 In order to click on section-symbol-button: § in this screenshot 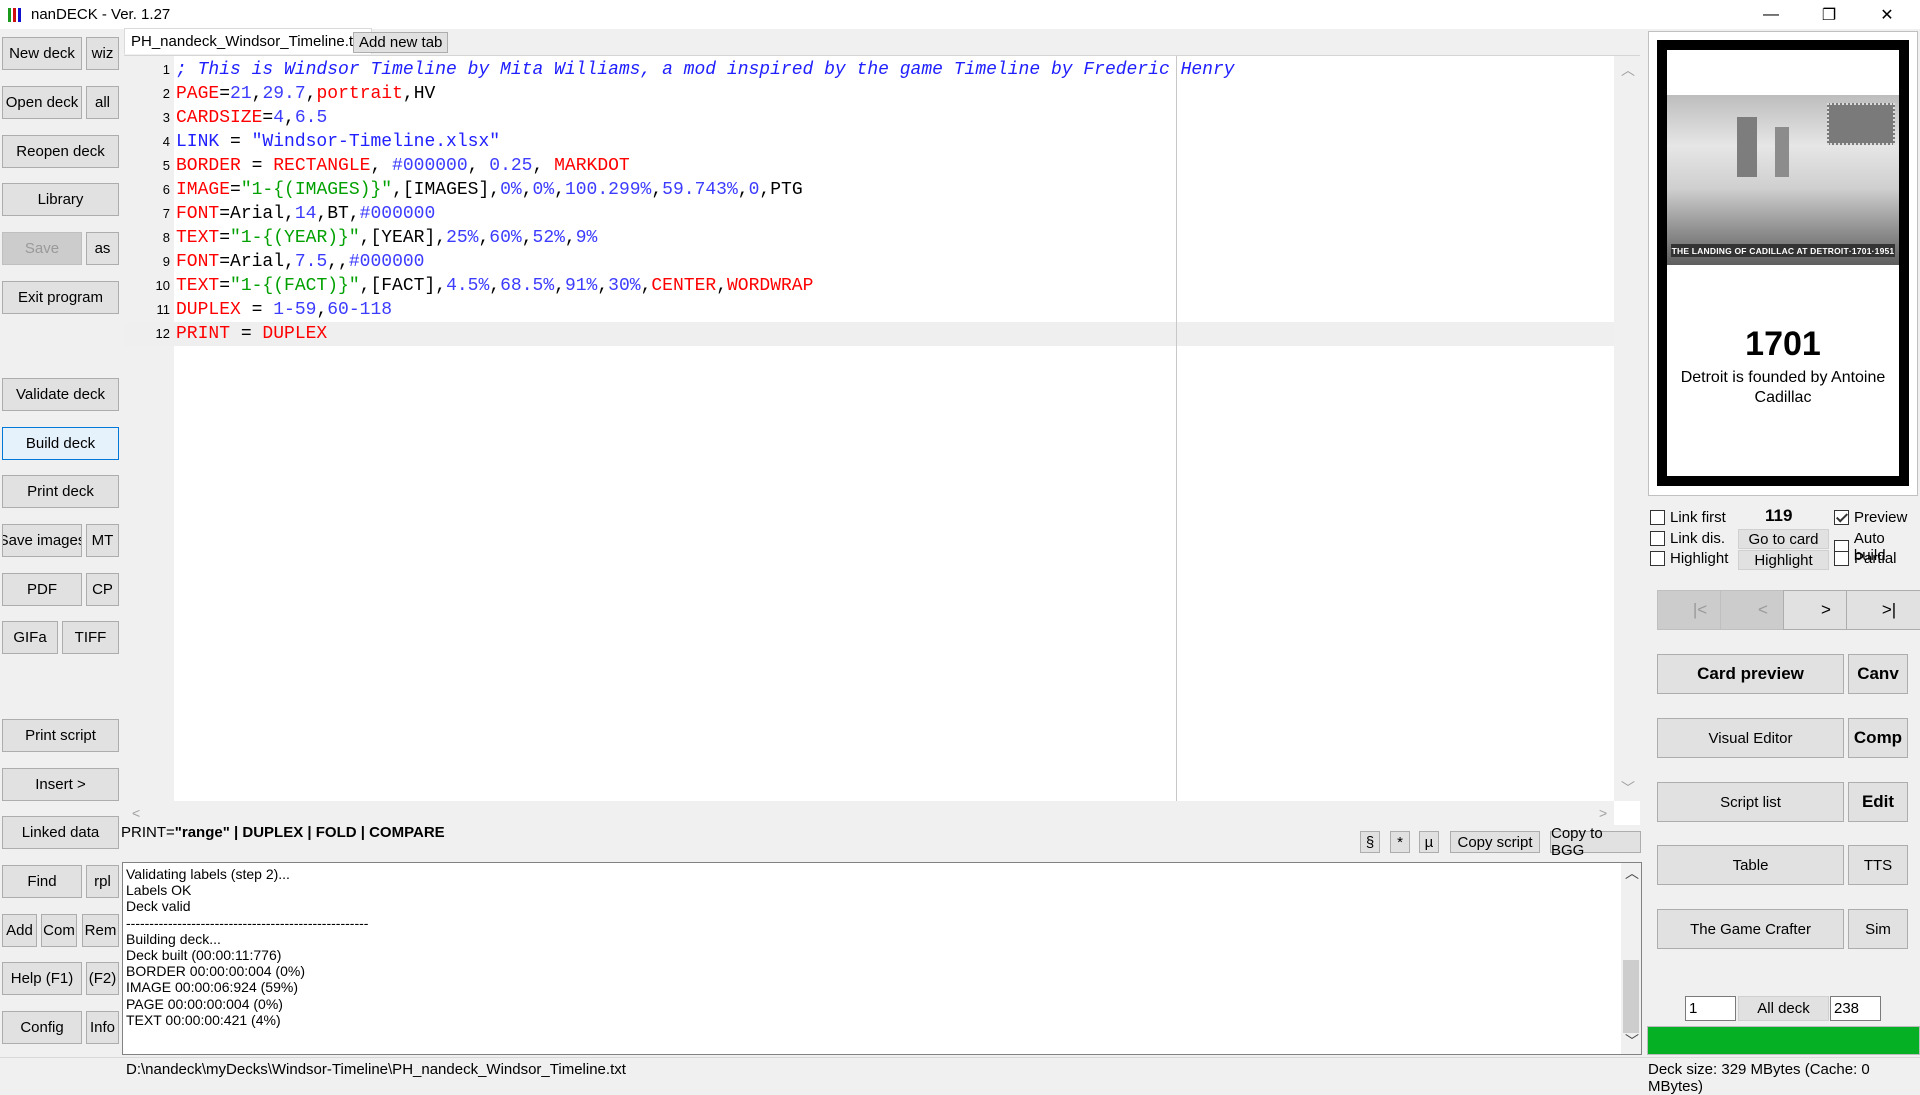, I will do `click(1370, 842)`.